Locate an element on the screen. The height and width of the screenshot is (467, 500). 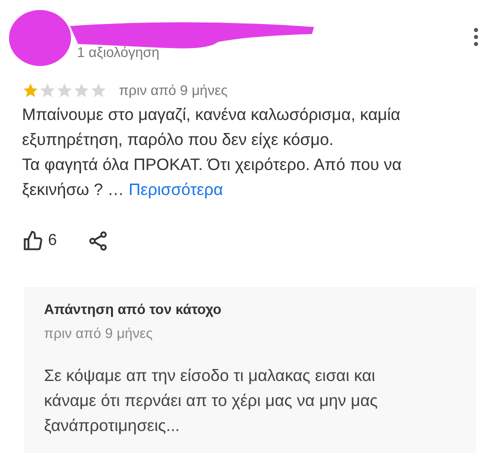
review-time: πριν από 9 μήνες is located at coordinates (173, 90).